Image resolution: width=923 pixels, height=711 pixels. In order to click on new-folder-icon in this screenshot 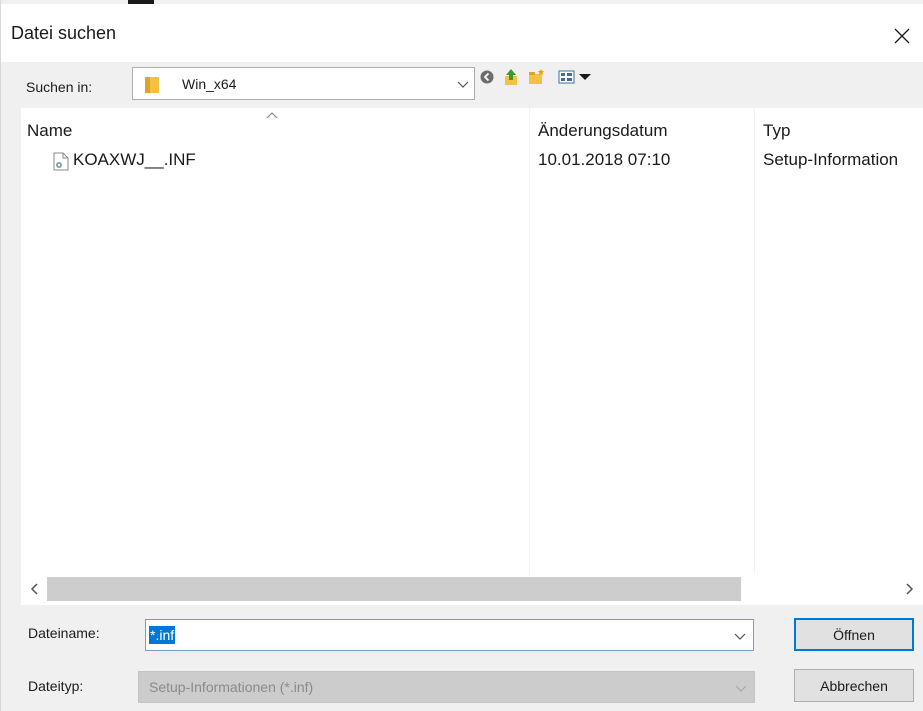, I will do `click(536, 77)`.